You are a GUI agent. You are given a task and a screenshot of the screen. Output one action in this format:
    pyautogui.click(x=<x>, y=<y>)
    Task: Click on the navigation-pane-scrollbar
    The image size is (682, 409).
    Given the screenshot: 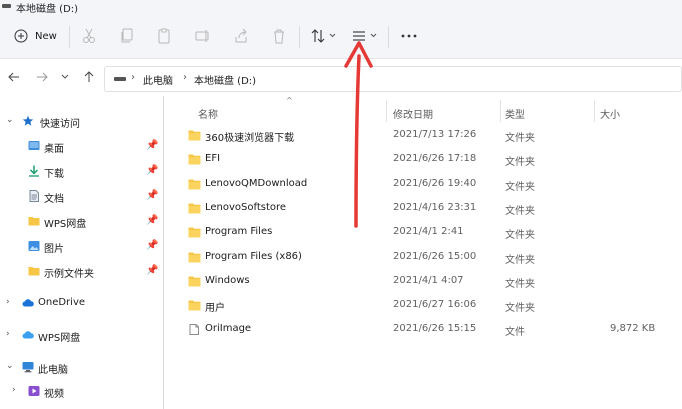 What is the action you would take?
    pyautogui.click(x=163, y=252)
    